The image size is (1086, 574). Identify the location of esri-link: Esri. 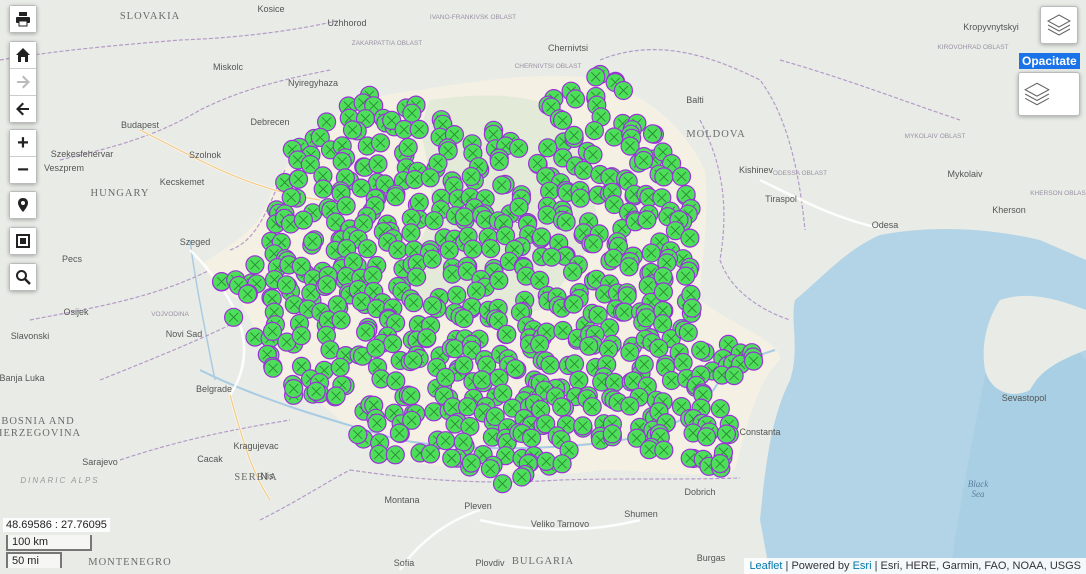
(862, 566).